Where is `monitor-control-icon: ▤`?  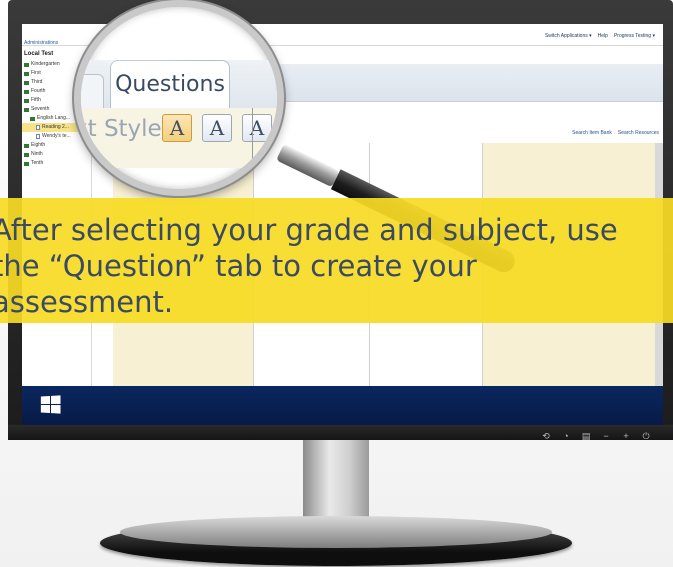
monitor-control-icon: ▤ is located at coordinates (586, 436).